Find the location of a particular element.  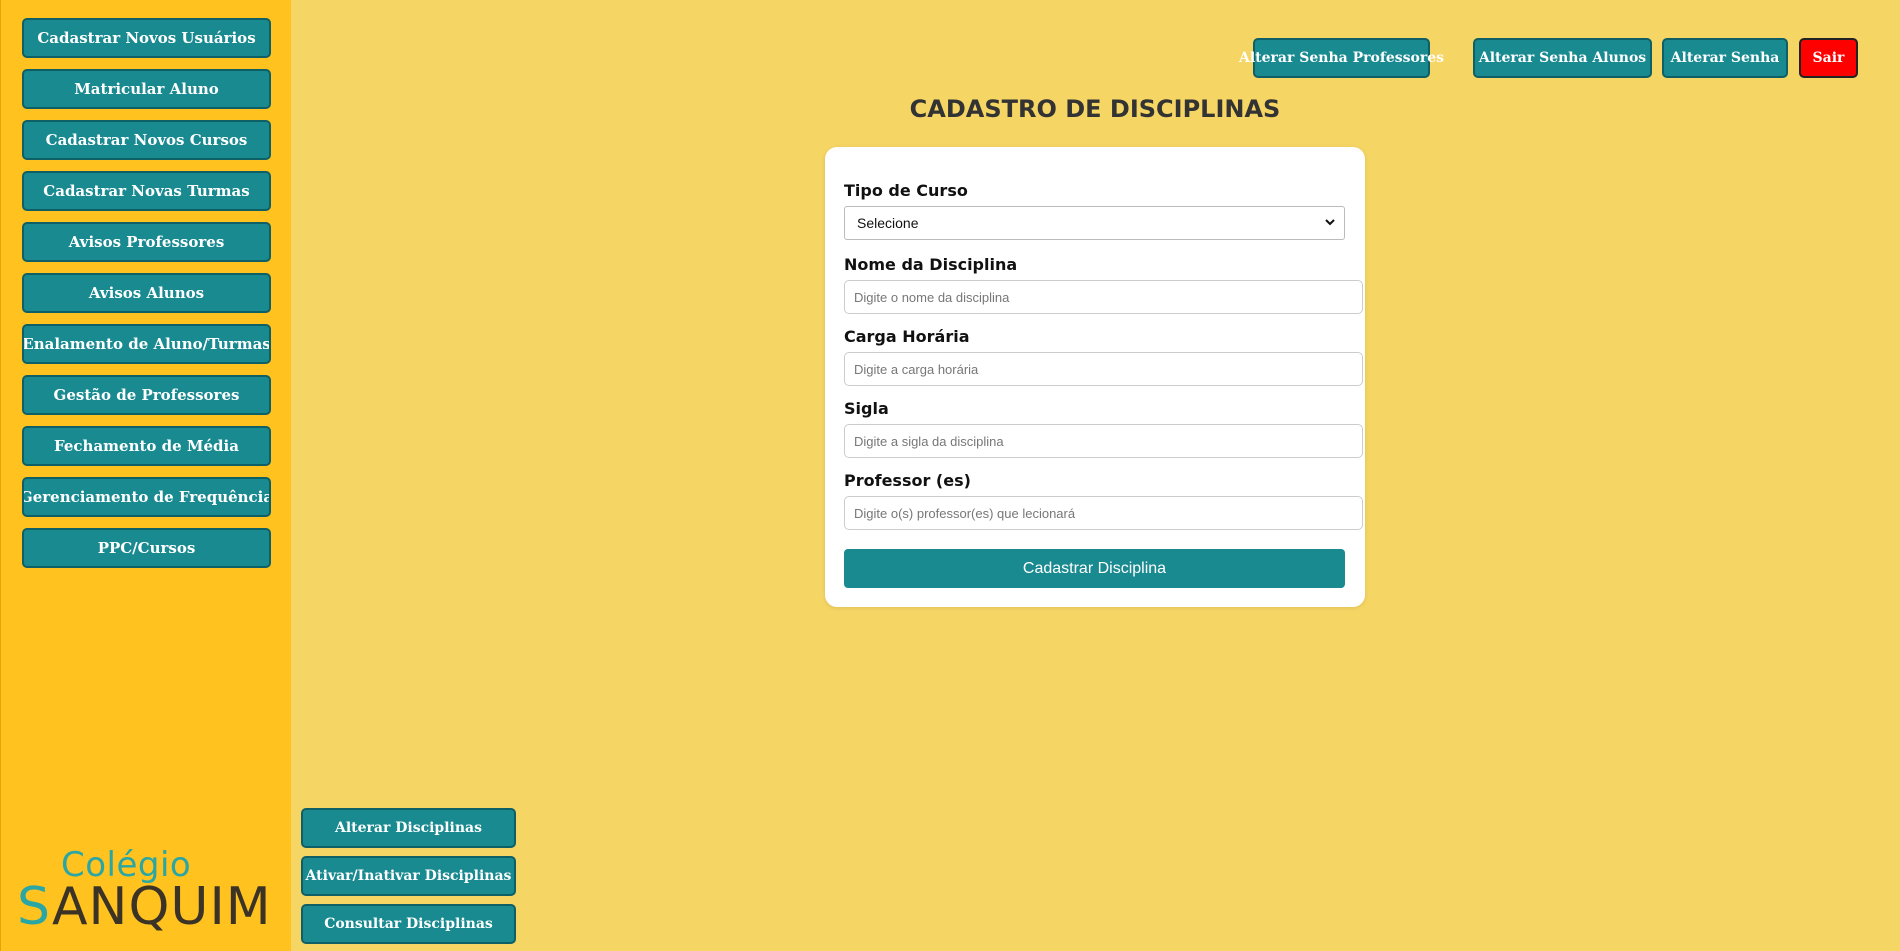

sidebar-item-matricular-aluno: Matricular Aluno is located at coordinates (146, 89).